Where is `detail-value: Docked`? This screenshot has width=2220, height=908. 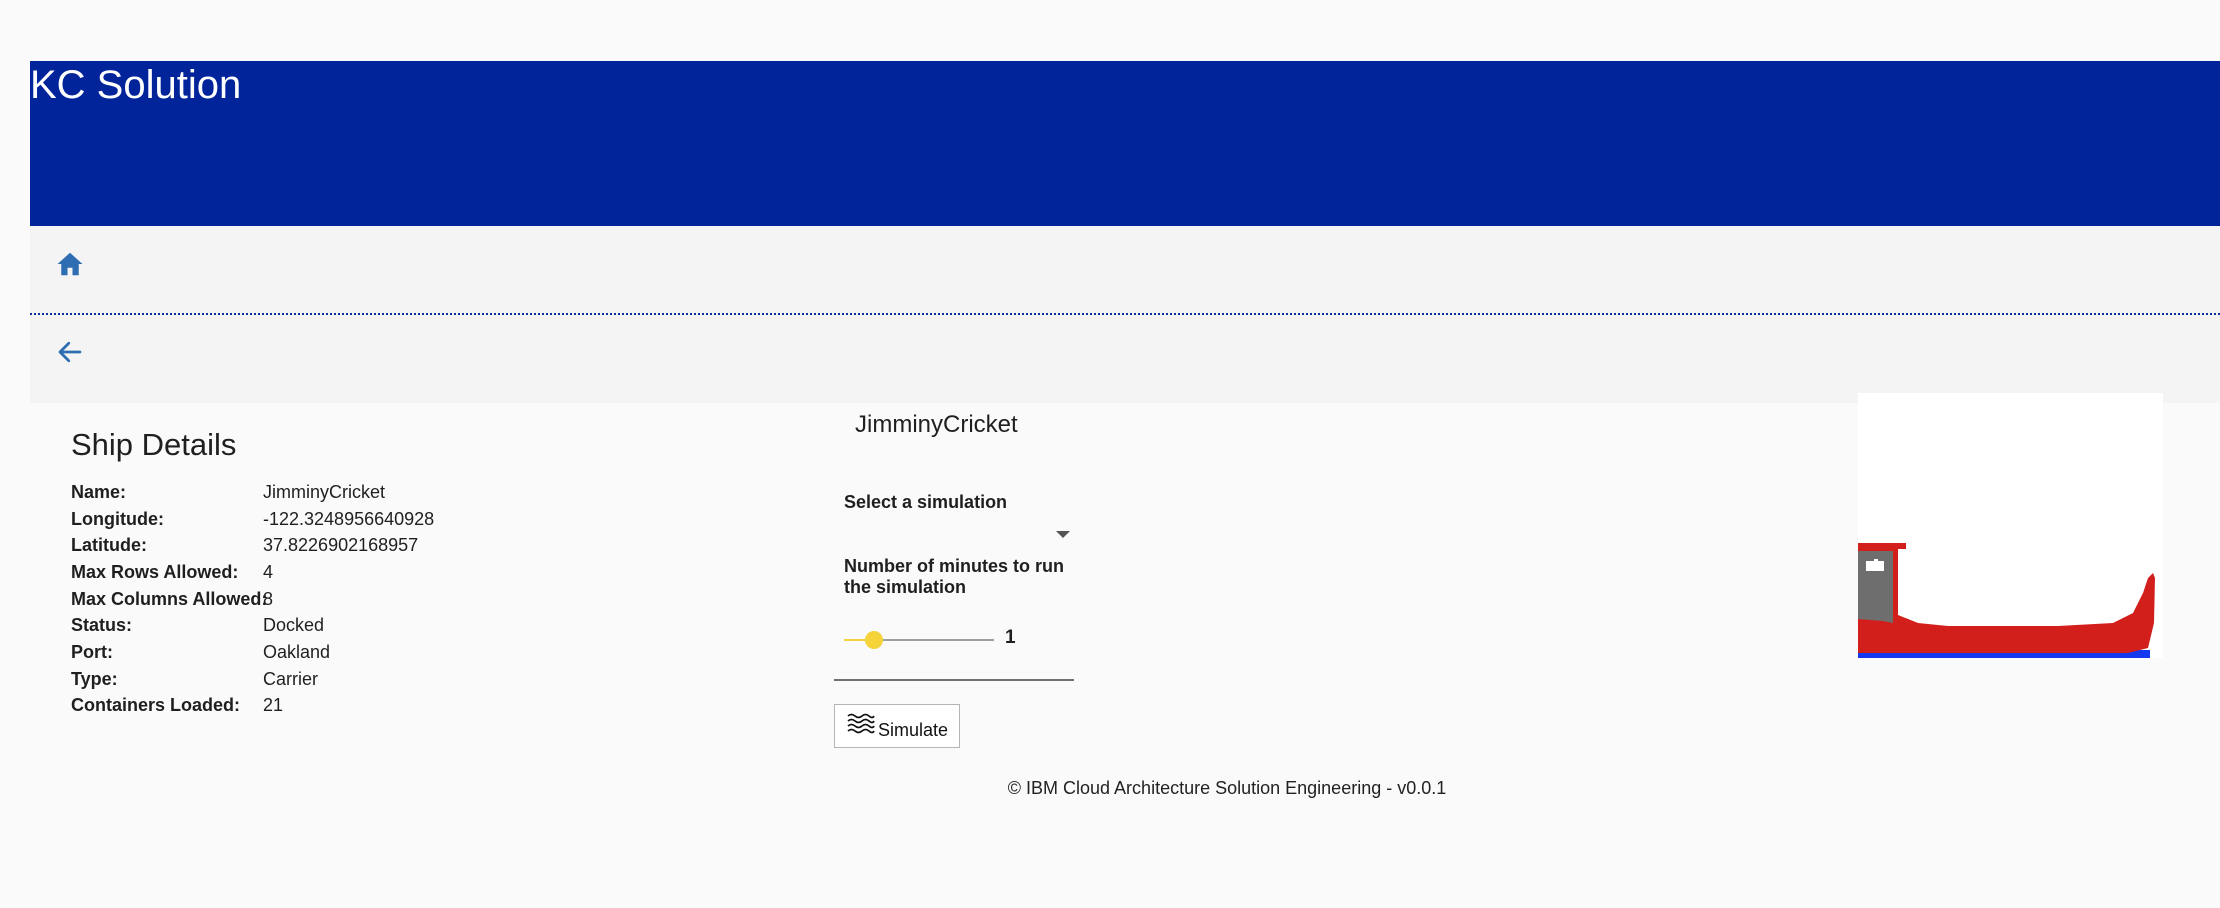 detail-value: Docked is located at coordinates (294, 625).